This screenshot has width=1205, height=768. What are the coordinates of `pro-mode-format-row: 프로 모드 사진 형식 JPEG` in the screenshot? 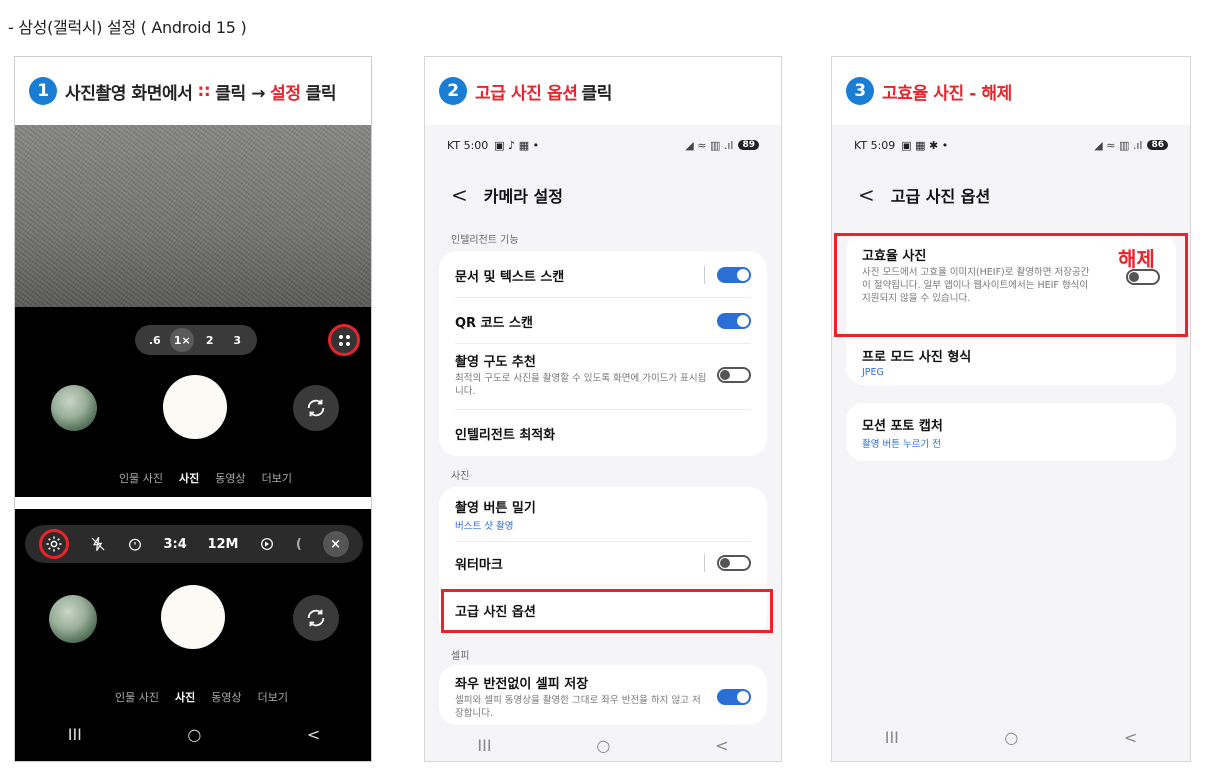 It's located at (1011, 362).